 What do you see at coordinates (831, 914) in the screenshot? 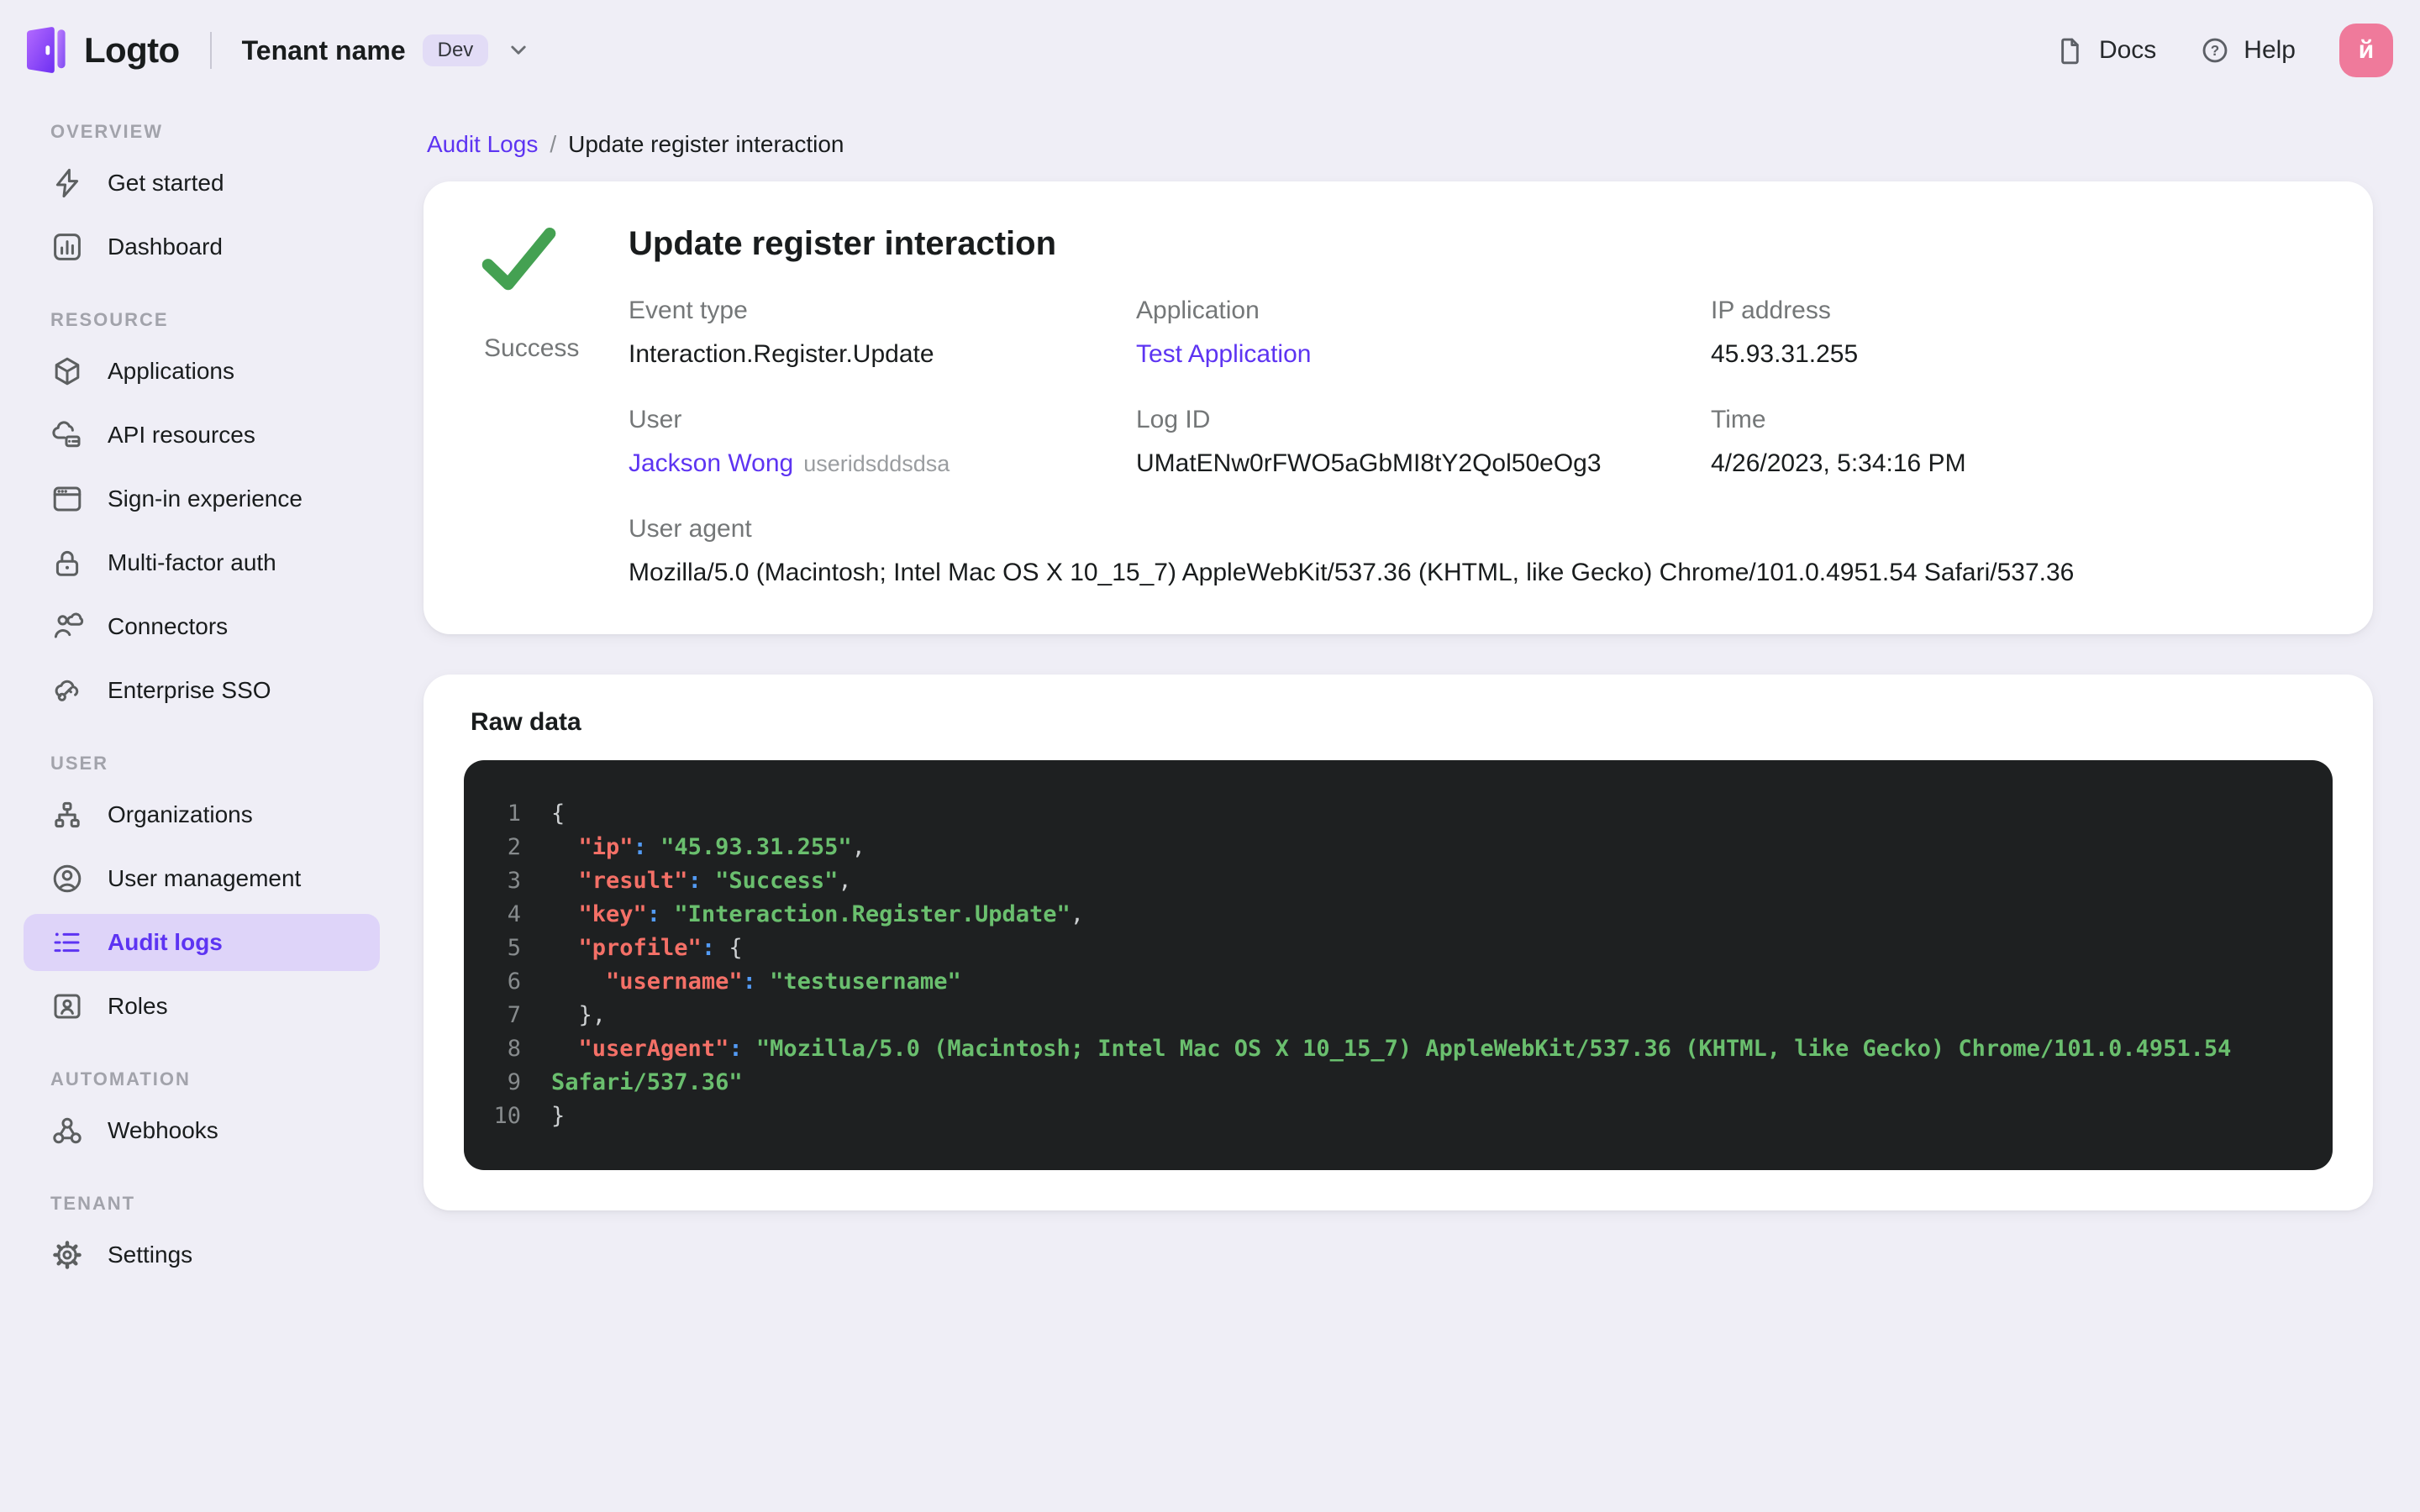
I see `code-text: "key": "Interaction.Register.Update",` at bounding box center [831, 914].